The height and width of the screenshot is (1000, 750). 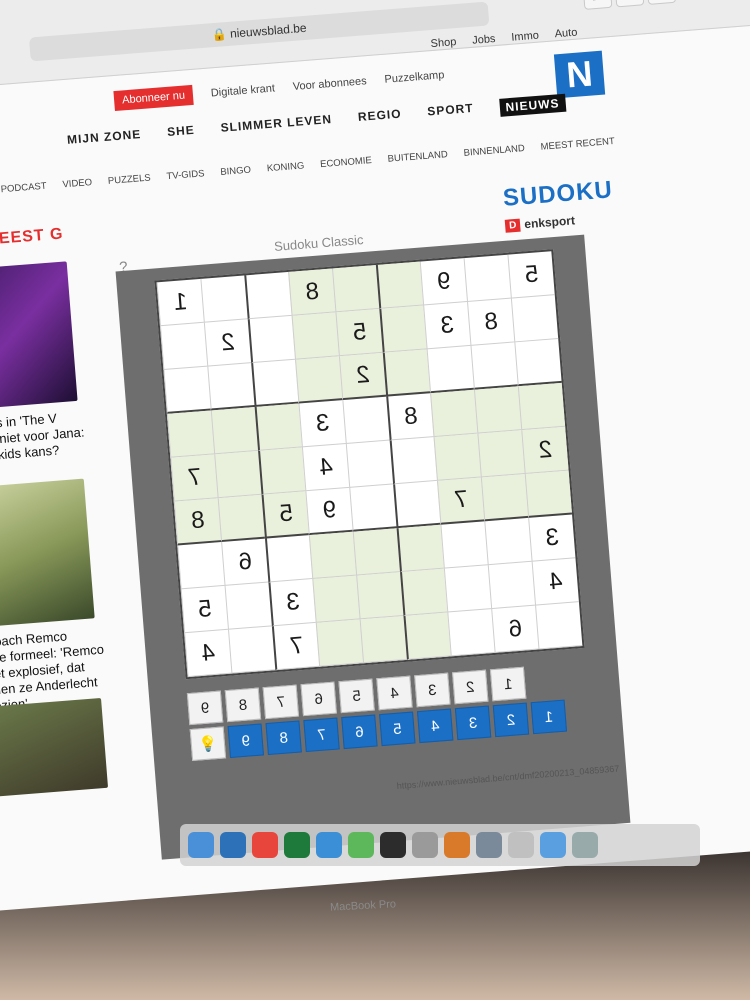 I want to click on subscribe-button: Abonneer nu, so click(x=153, y=98).